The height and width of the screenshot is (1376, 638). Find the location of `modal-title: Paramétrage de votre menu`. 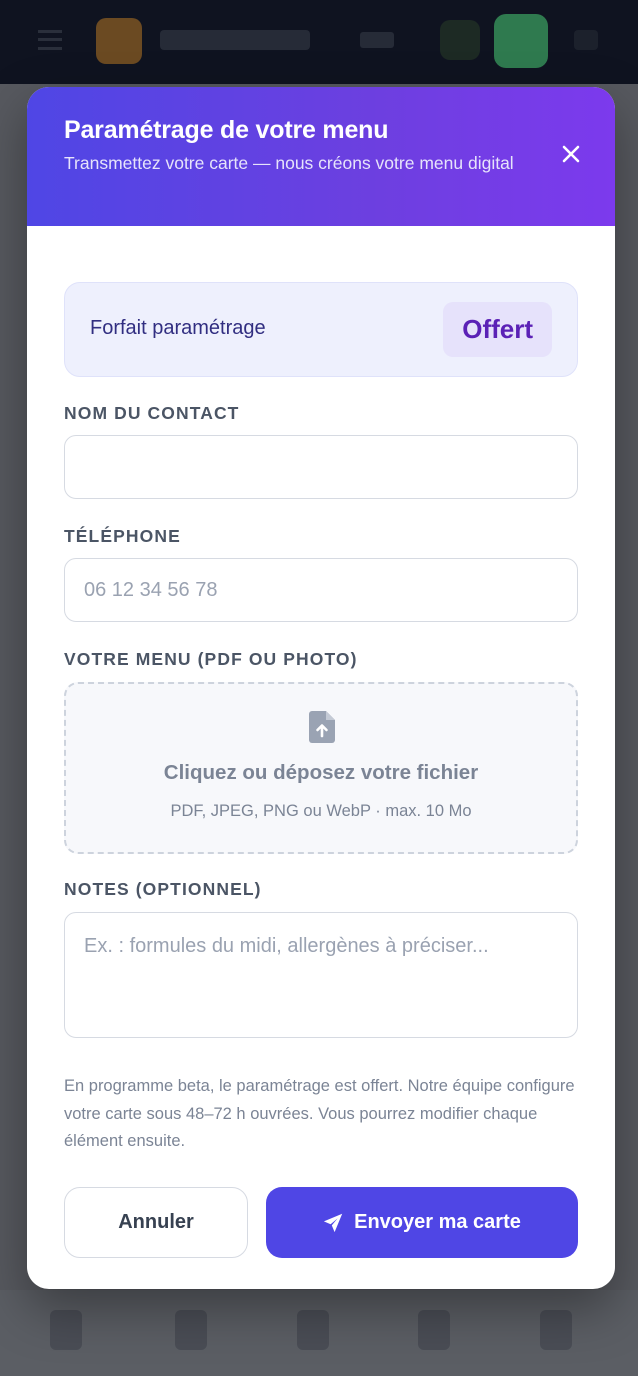

modal-title: Paramétrage de votre menu is located at coordinates (226, 130).